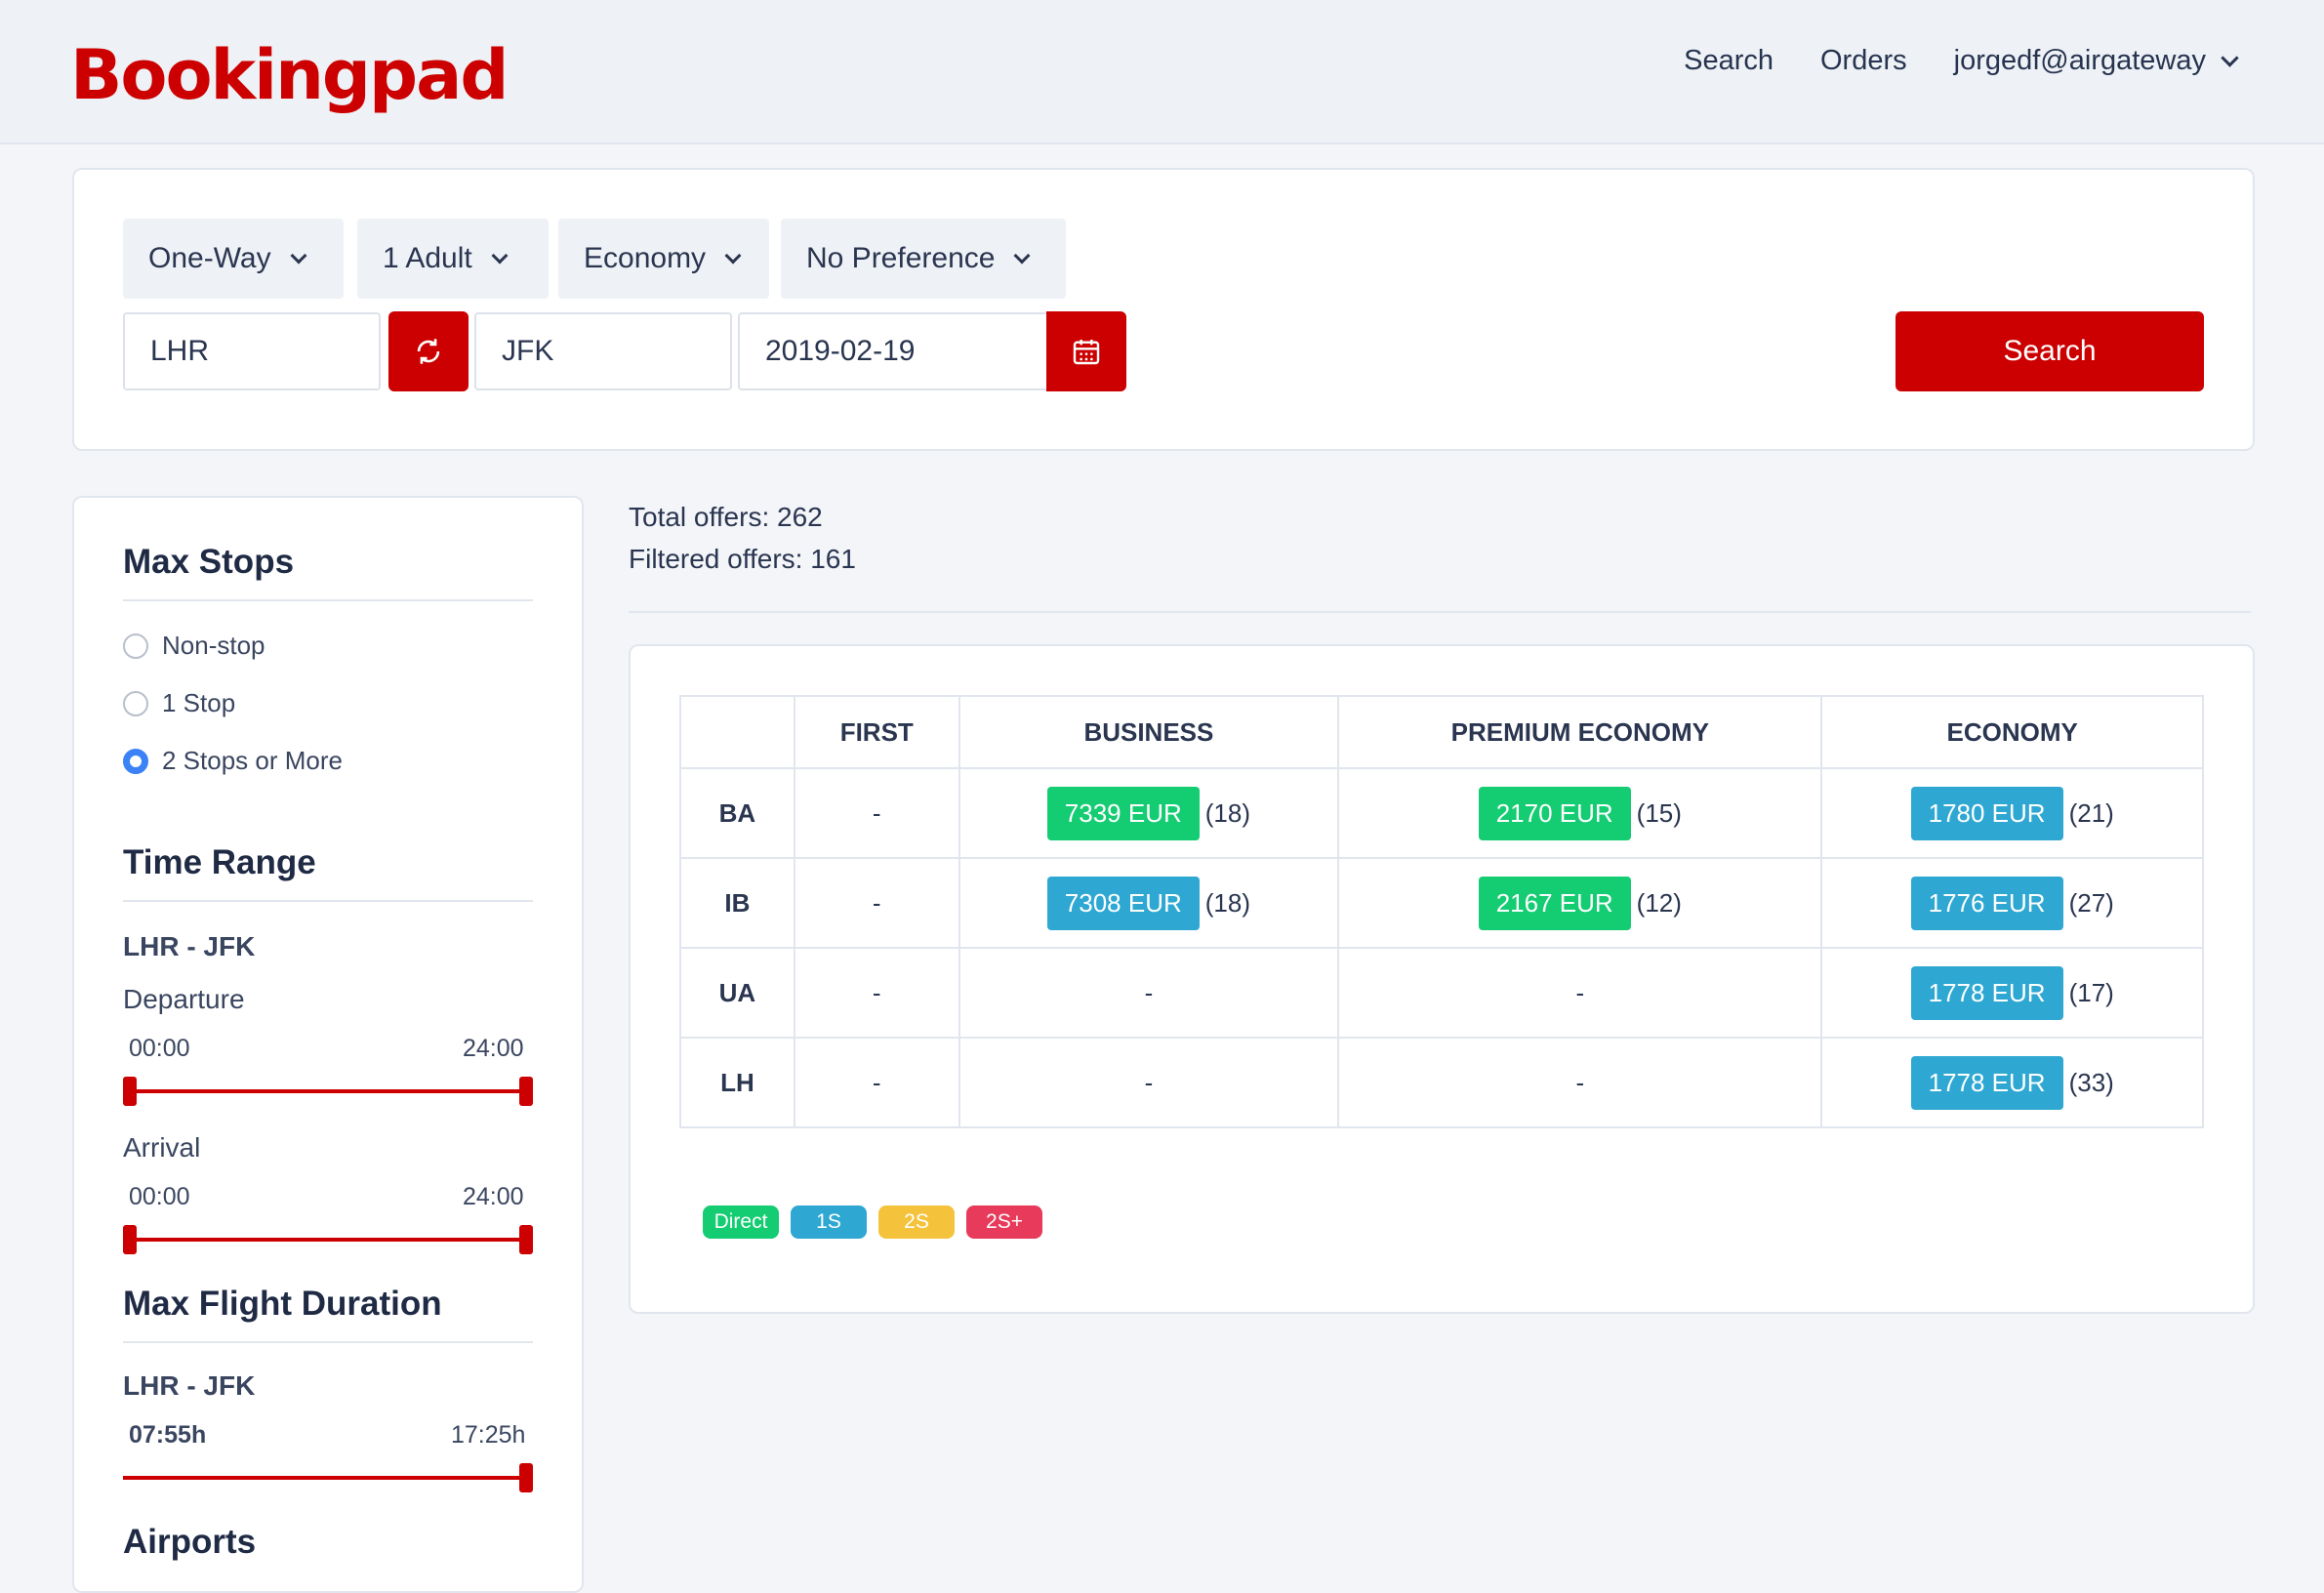  I want to click on radio-circle-selected, so click(136, 761).